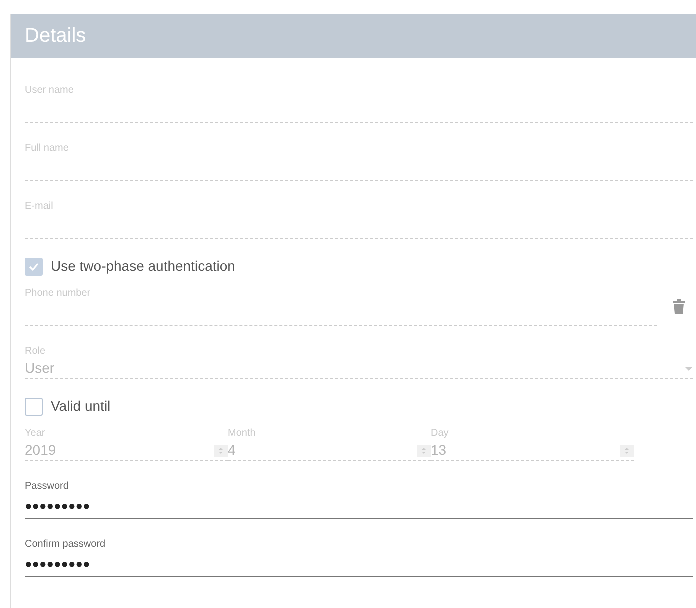 The image size is (696, 608). Describe the element at coordinates (679, 306) in the screenshot. I see `trash-icon` at that location.